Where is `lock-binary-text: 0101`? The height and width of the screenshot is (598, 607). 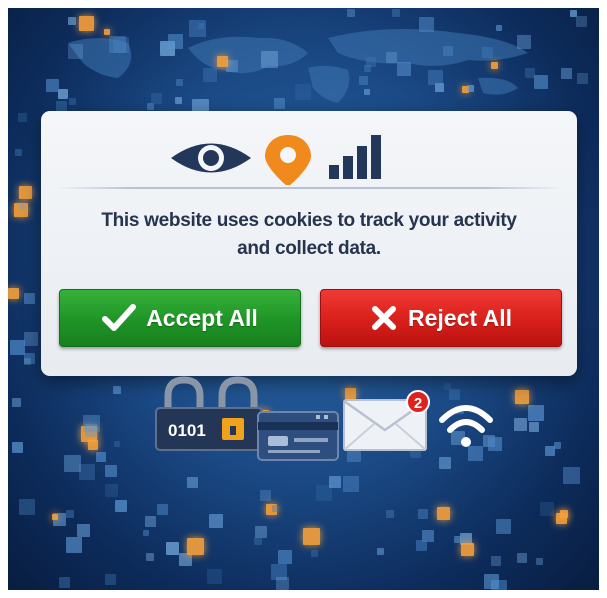 lock-binary-text: 0101 is located at coordinates (187, 430).